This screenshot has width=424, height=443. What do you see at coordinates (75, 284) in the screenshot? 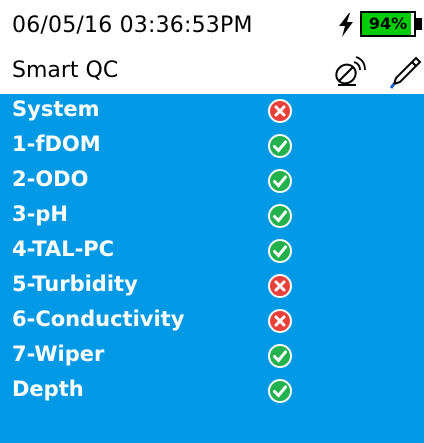
I see `check-label: 5-Turbidity` at bounding box center [75, 284].